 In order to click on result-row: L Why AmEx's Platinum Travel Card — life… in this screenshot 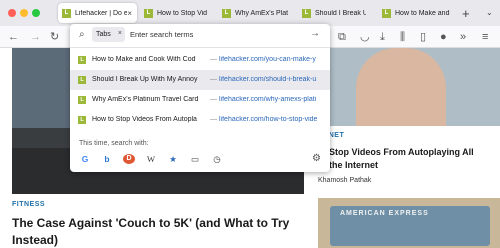, I will do `click(200, 100)`.